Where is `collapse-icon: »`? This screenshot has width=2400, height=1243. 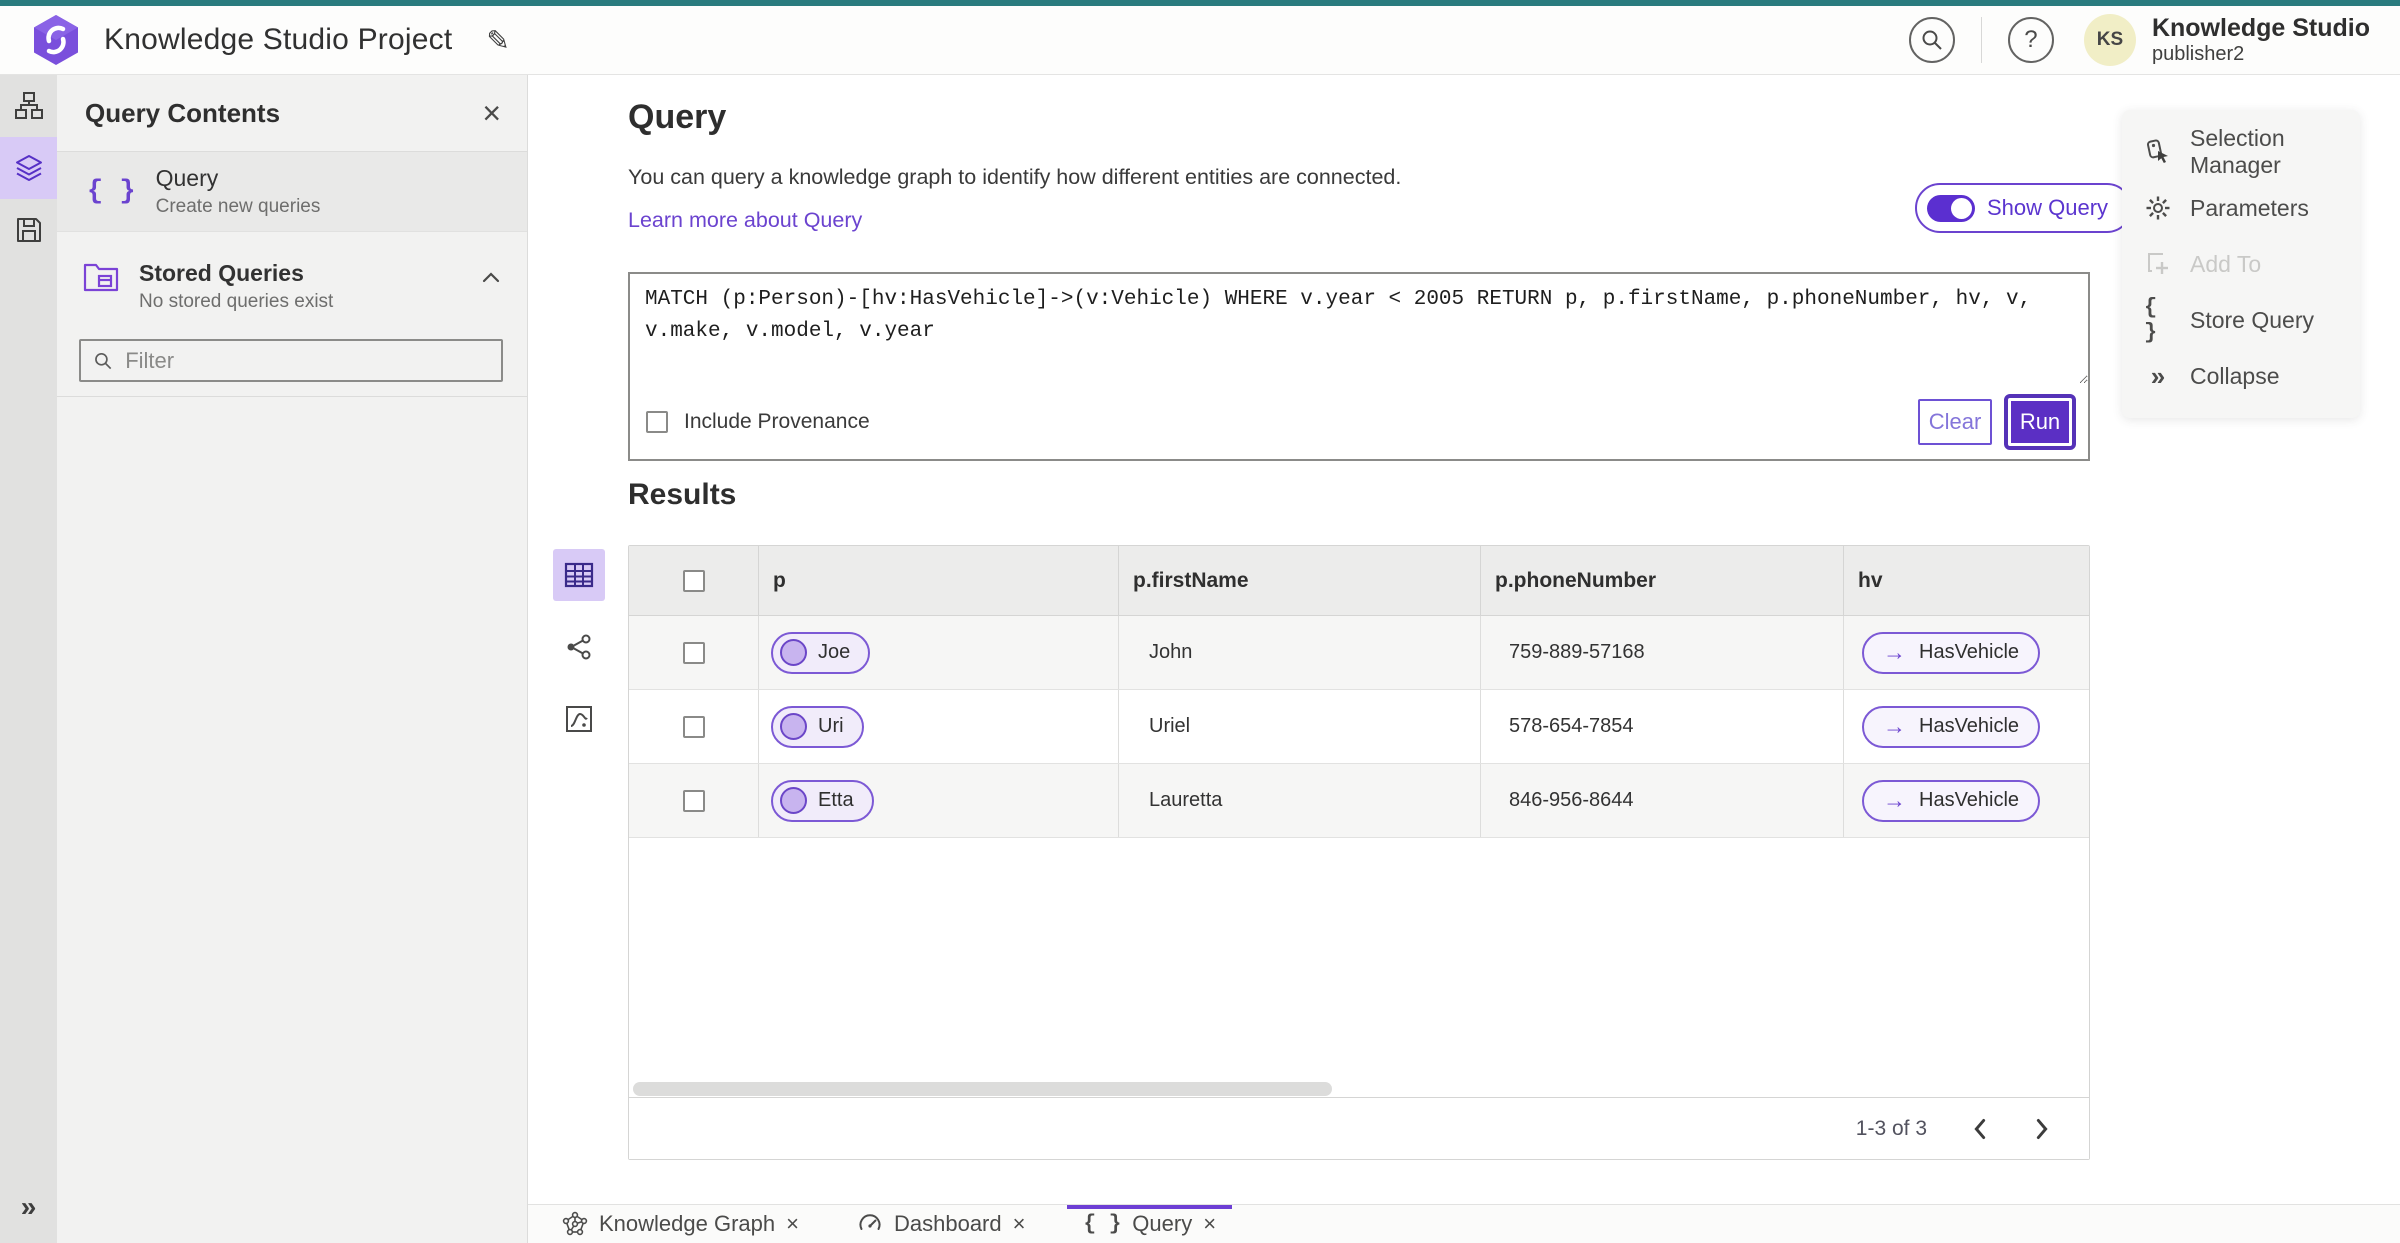
collapse-icon: » is located at coordinates (2158, 375).